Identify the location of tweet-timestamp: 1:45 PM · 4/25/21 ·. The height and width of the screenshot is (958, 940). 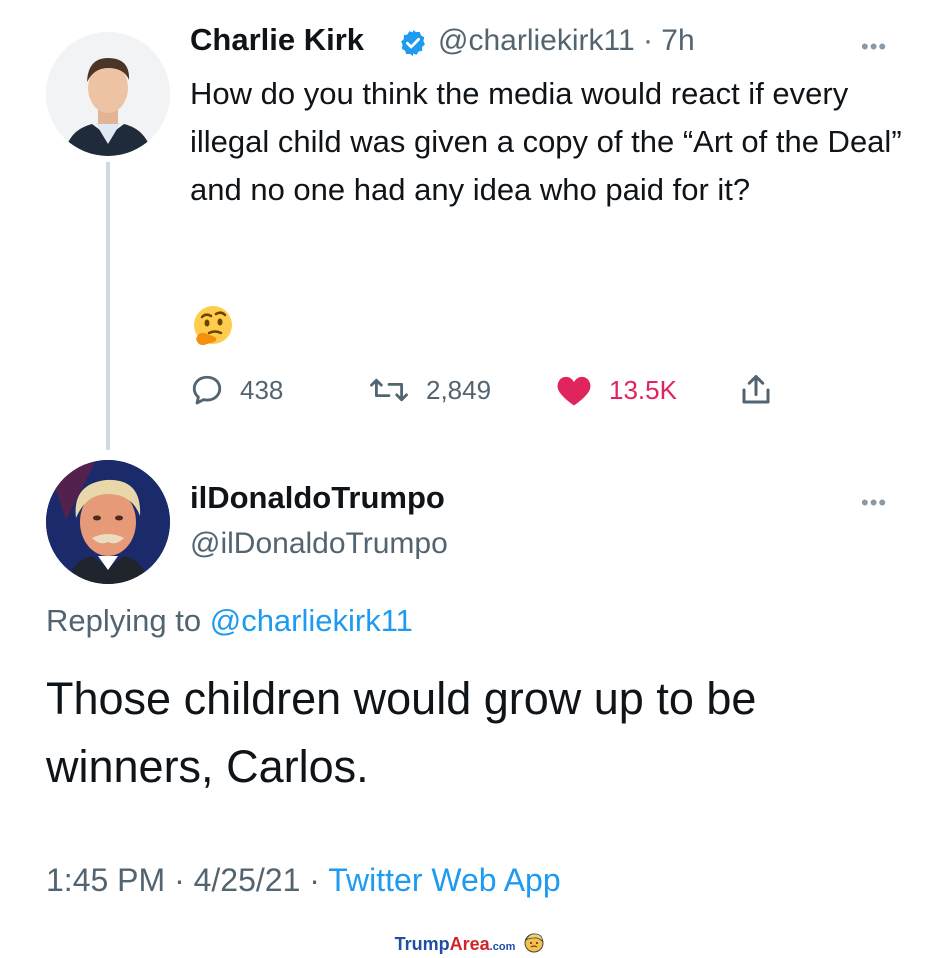
(187, 880).